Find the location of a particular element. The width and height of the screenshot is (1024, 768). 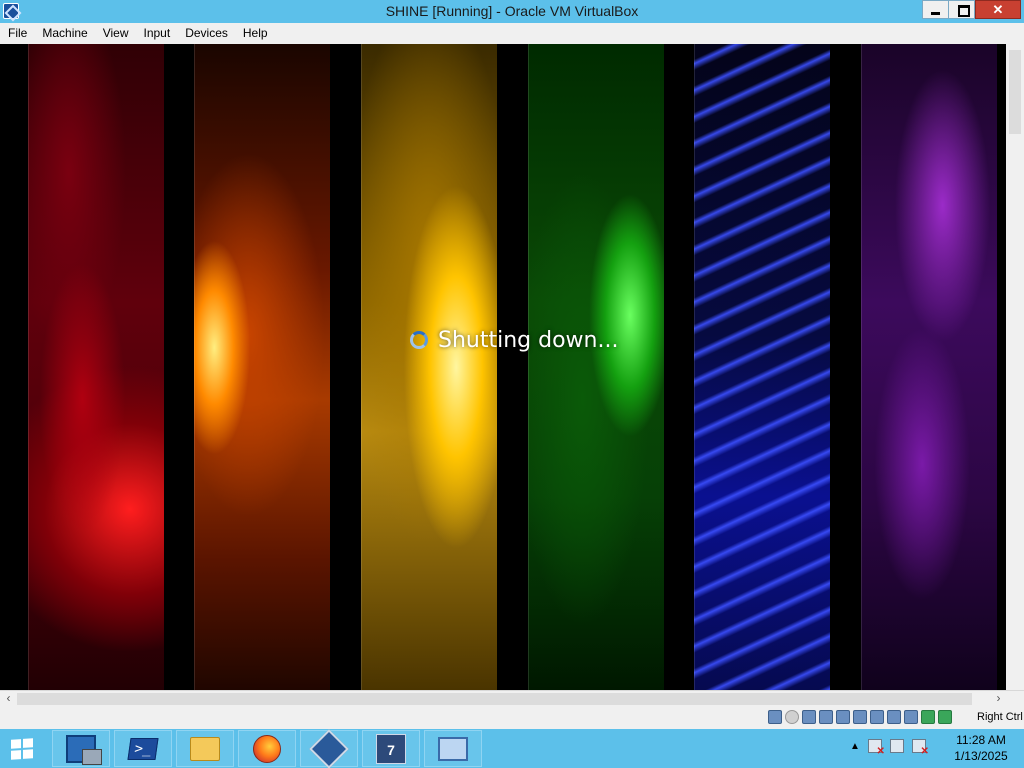

mouse-integration-icon is located at coordinates (928, 717).